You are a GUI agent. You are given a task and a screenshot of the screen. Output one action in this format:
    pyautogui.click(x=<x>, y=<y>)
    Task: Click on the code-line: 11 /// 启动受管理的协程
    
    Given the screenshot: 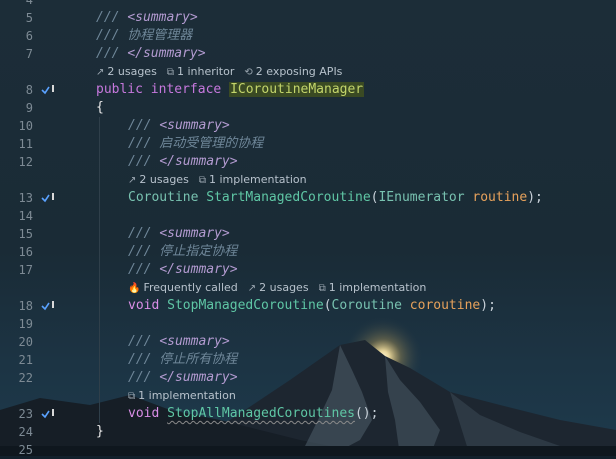 What is the action you would take?
    pyautogui.click(x=308, y=144)
    